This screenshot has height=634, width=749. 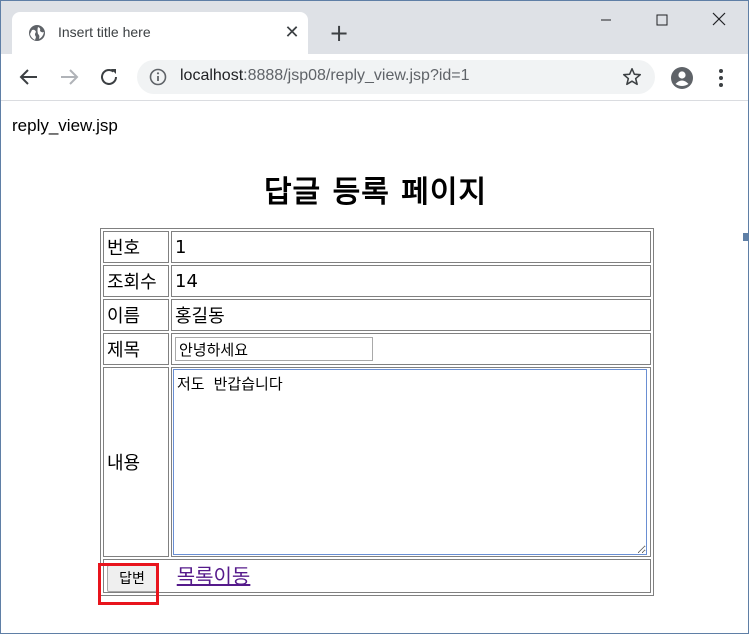 What do you see at coordinates (214, 576) in the screenshot?
I see `list-link: 목록이동` at bounding box center [214, 576].